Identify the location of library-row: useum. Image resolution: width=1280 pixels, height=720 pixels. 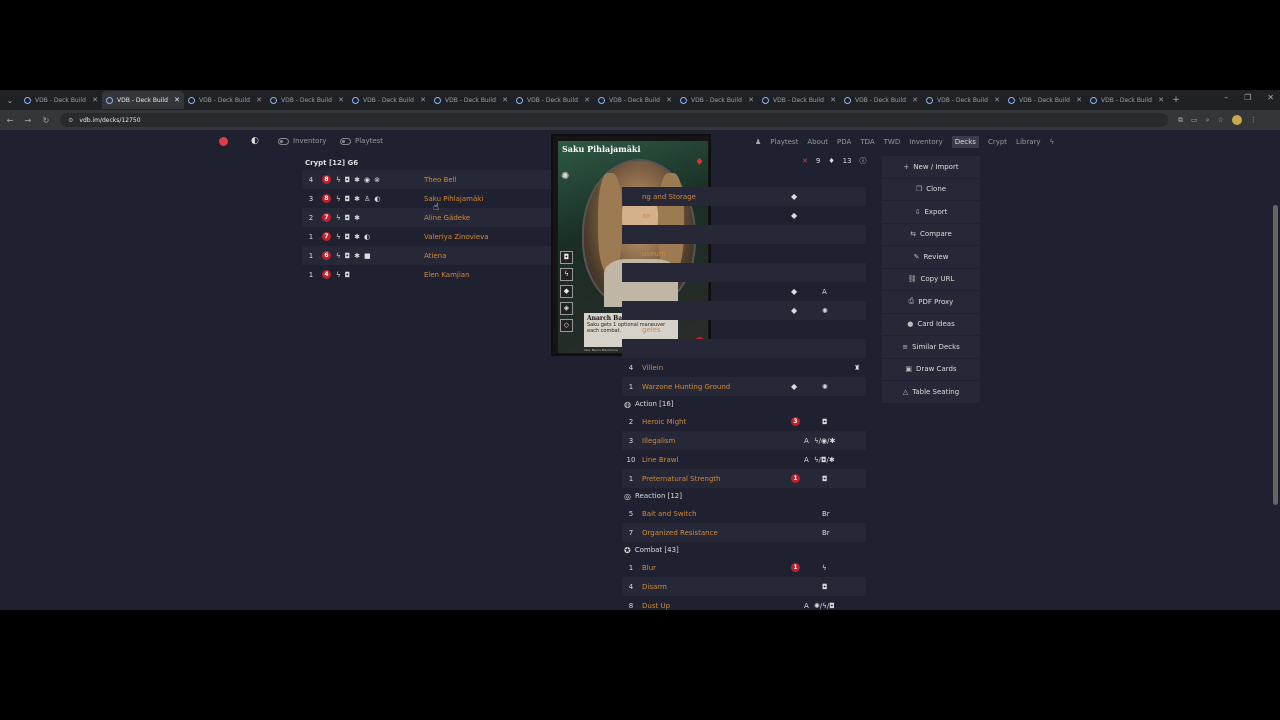
(744, 253).